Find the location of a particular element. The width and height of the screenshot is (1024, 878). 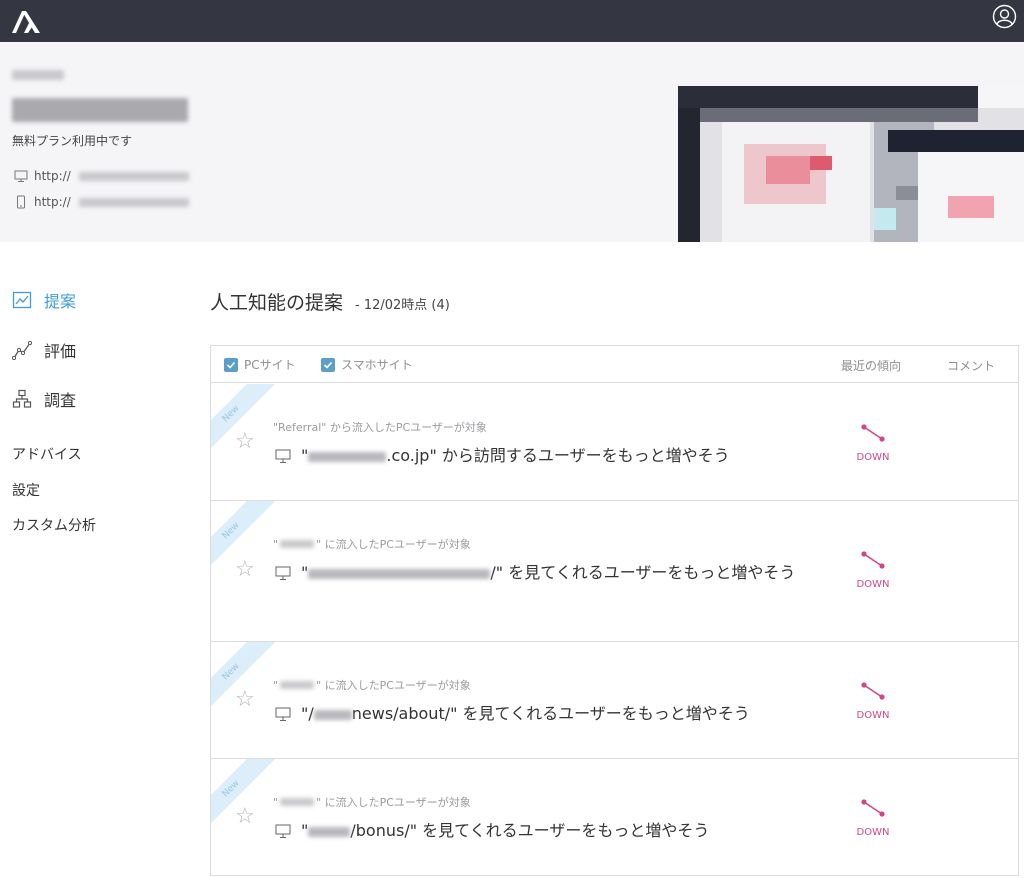

sp-url-blurred is located at coordinates (133, 202).